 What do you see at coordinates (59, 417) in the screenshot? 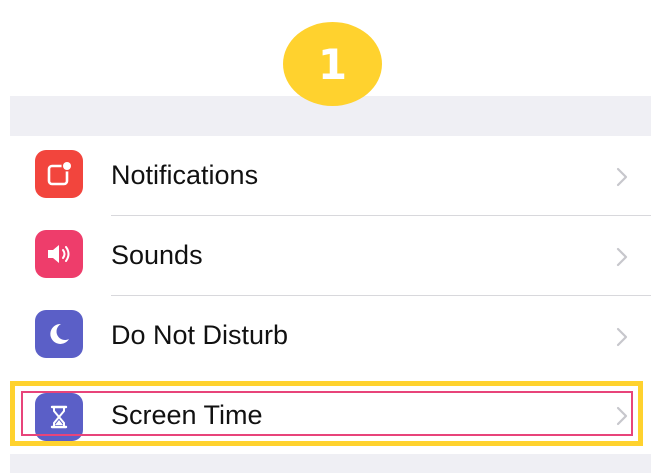
I see `hourglass-icon` at bounding box center [59, 417].